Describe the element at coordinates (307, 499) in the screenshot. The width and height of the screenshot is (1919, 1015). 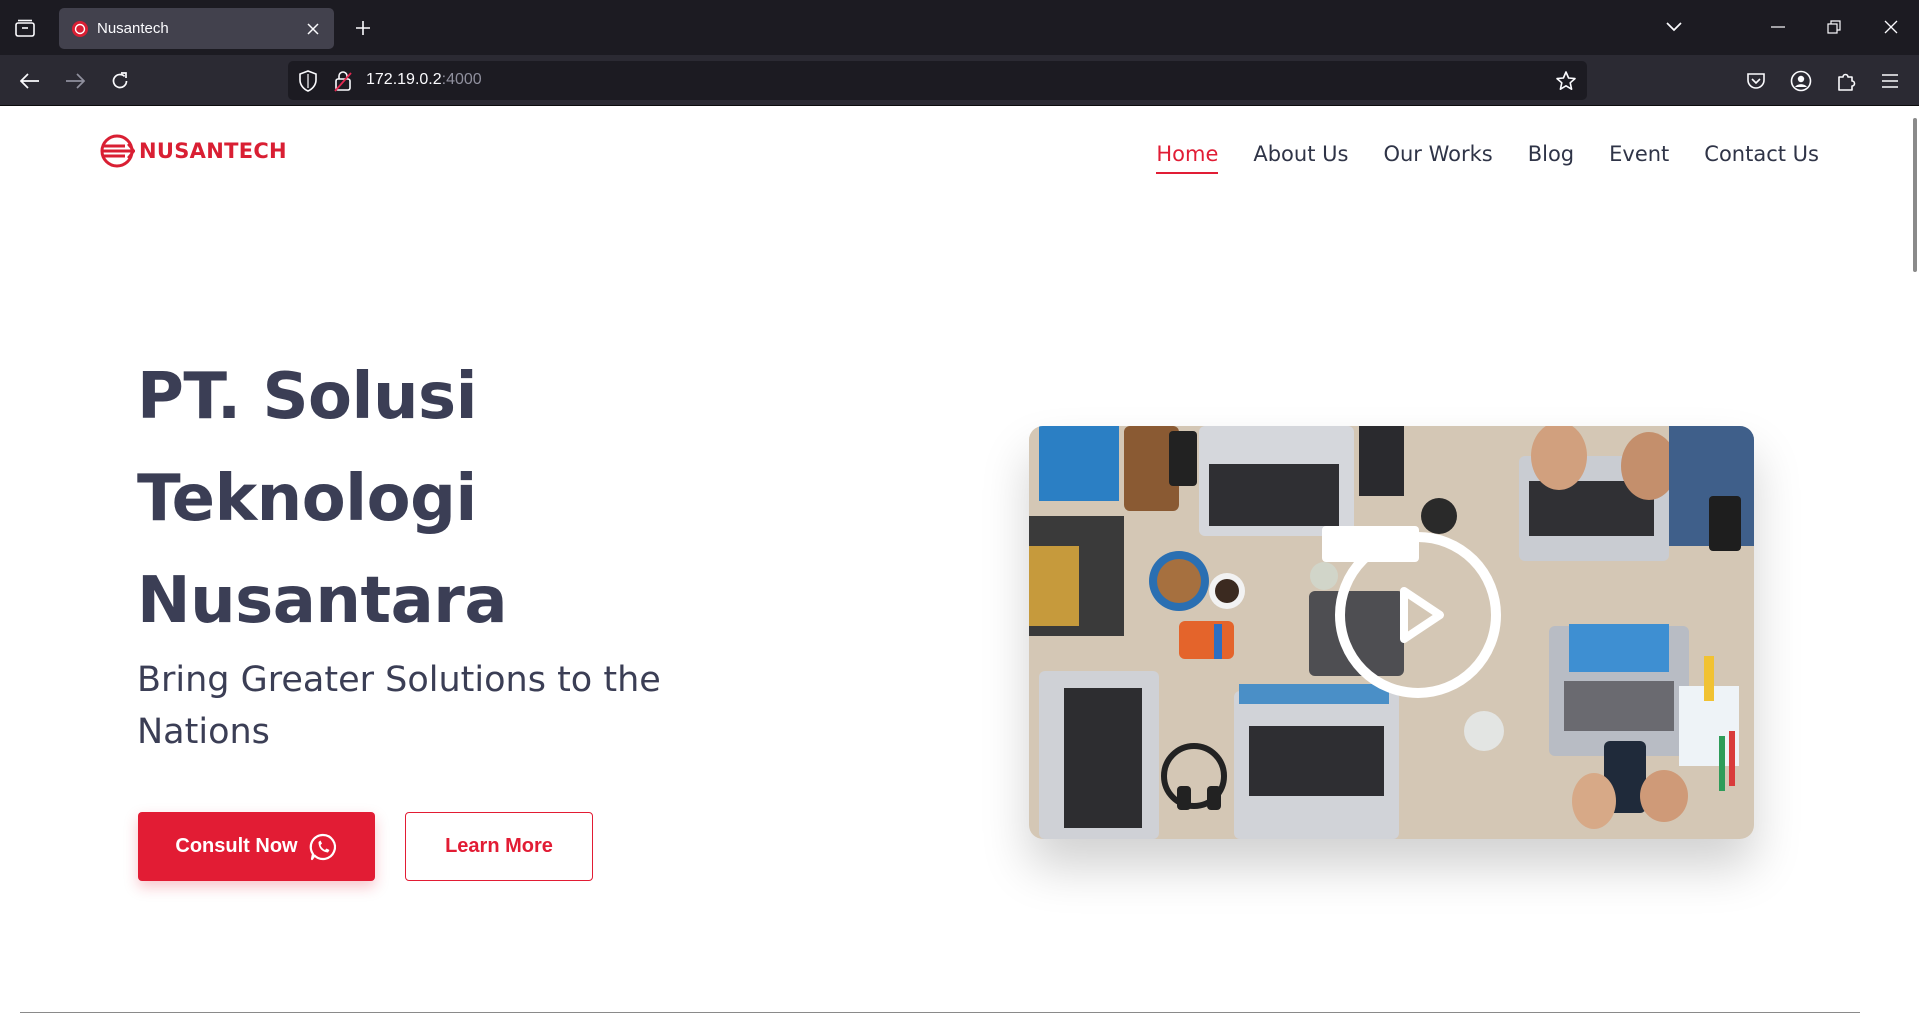
I see `hero-title-line: Teknologi` at that location.